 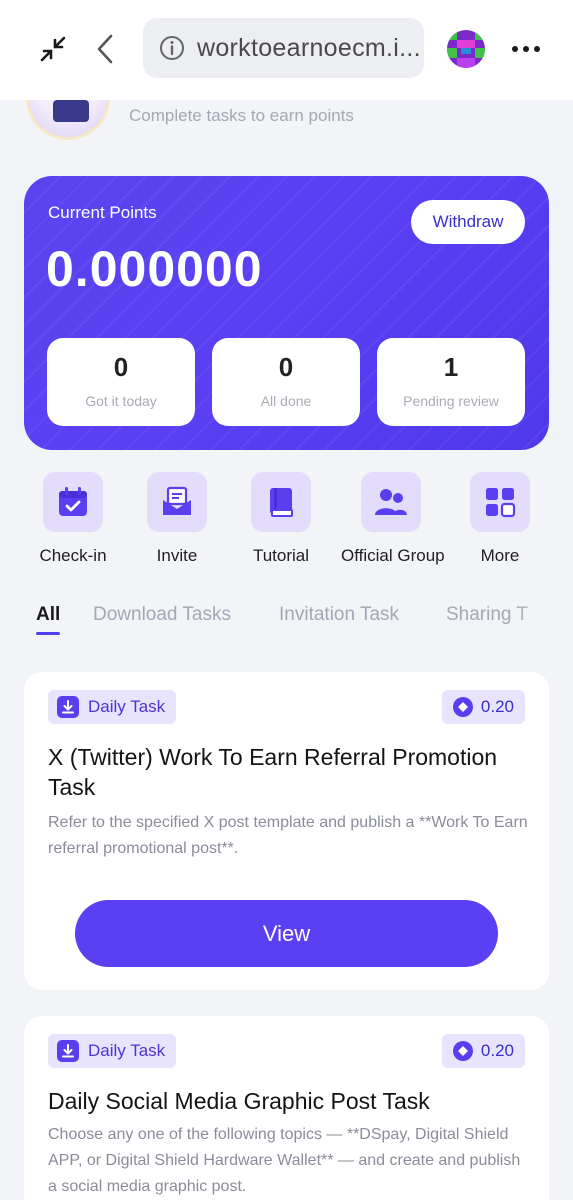 I want to click on quick-action-check-in: Check-in, so click(x=73, y=519).